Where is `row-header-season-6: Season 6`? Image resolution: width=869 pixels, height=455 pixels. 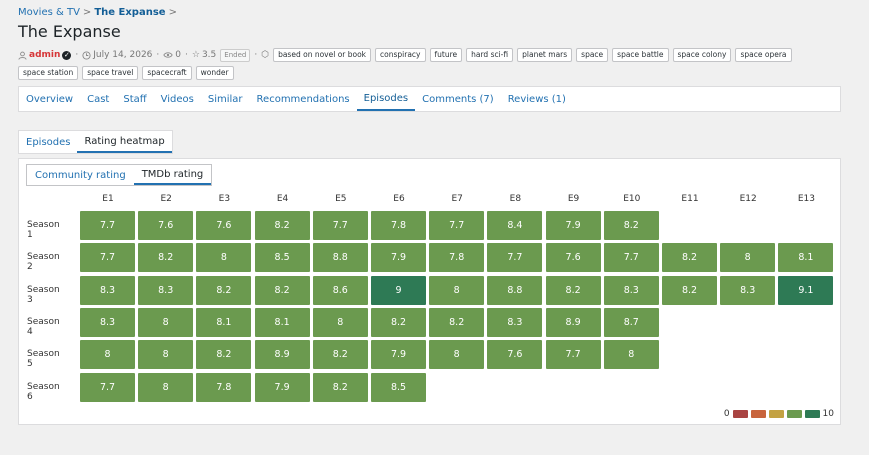
row-header-season-6: Season 6 is located at coordinates (43, 391).